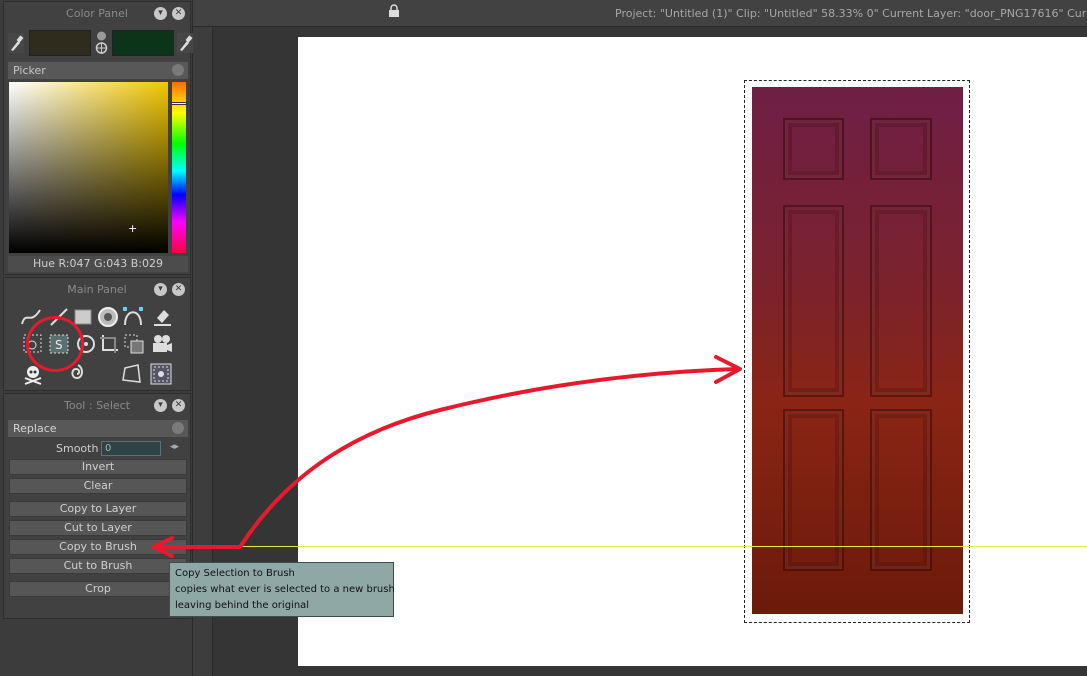  I want to click on picker-dropdown: Picker, so click(98, 70).